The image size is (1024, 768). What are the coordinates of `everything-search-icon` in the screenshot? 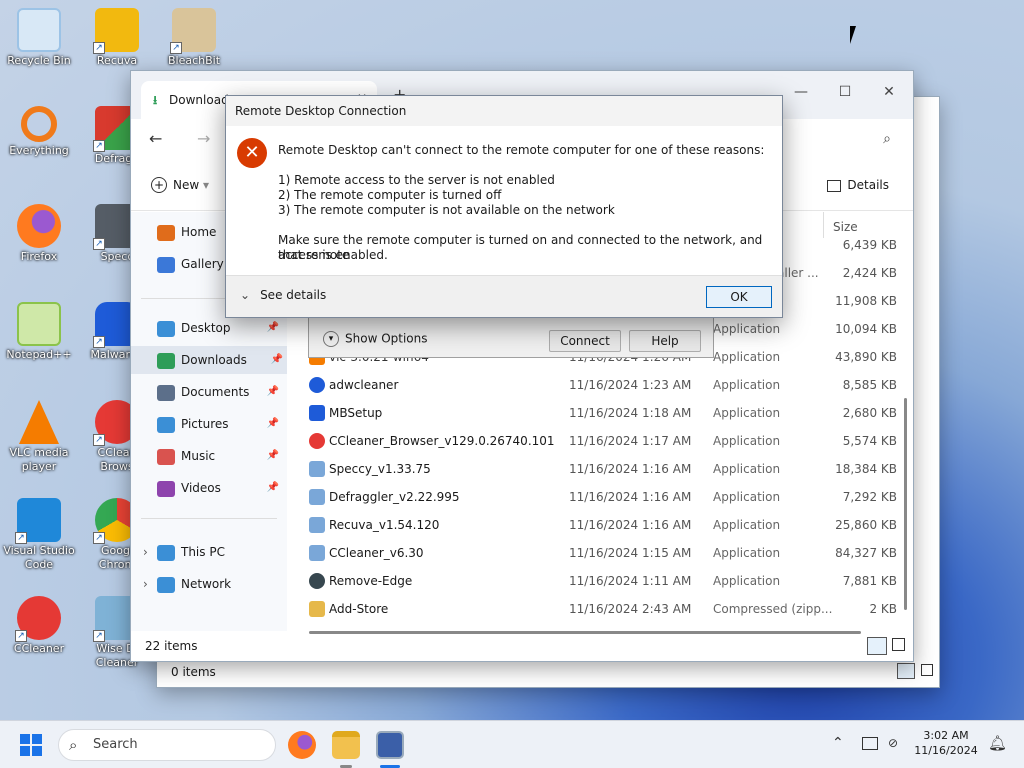 It's located at (39, 124).